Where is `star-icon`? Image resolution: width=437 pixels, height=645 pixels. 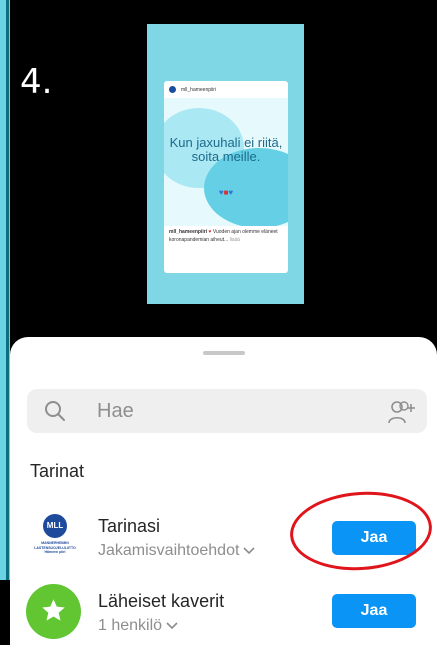
star-icon is located at coordinates (53, 610).